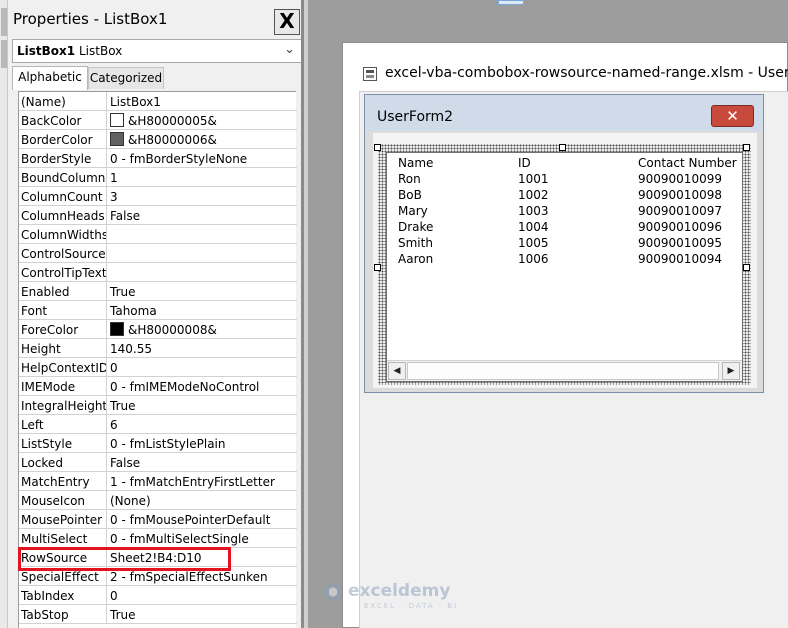 The width and height of the screenshot is (788, 628). I want to click on chevron-down-icon: ⌄, so click(289, 49).